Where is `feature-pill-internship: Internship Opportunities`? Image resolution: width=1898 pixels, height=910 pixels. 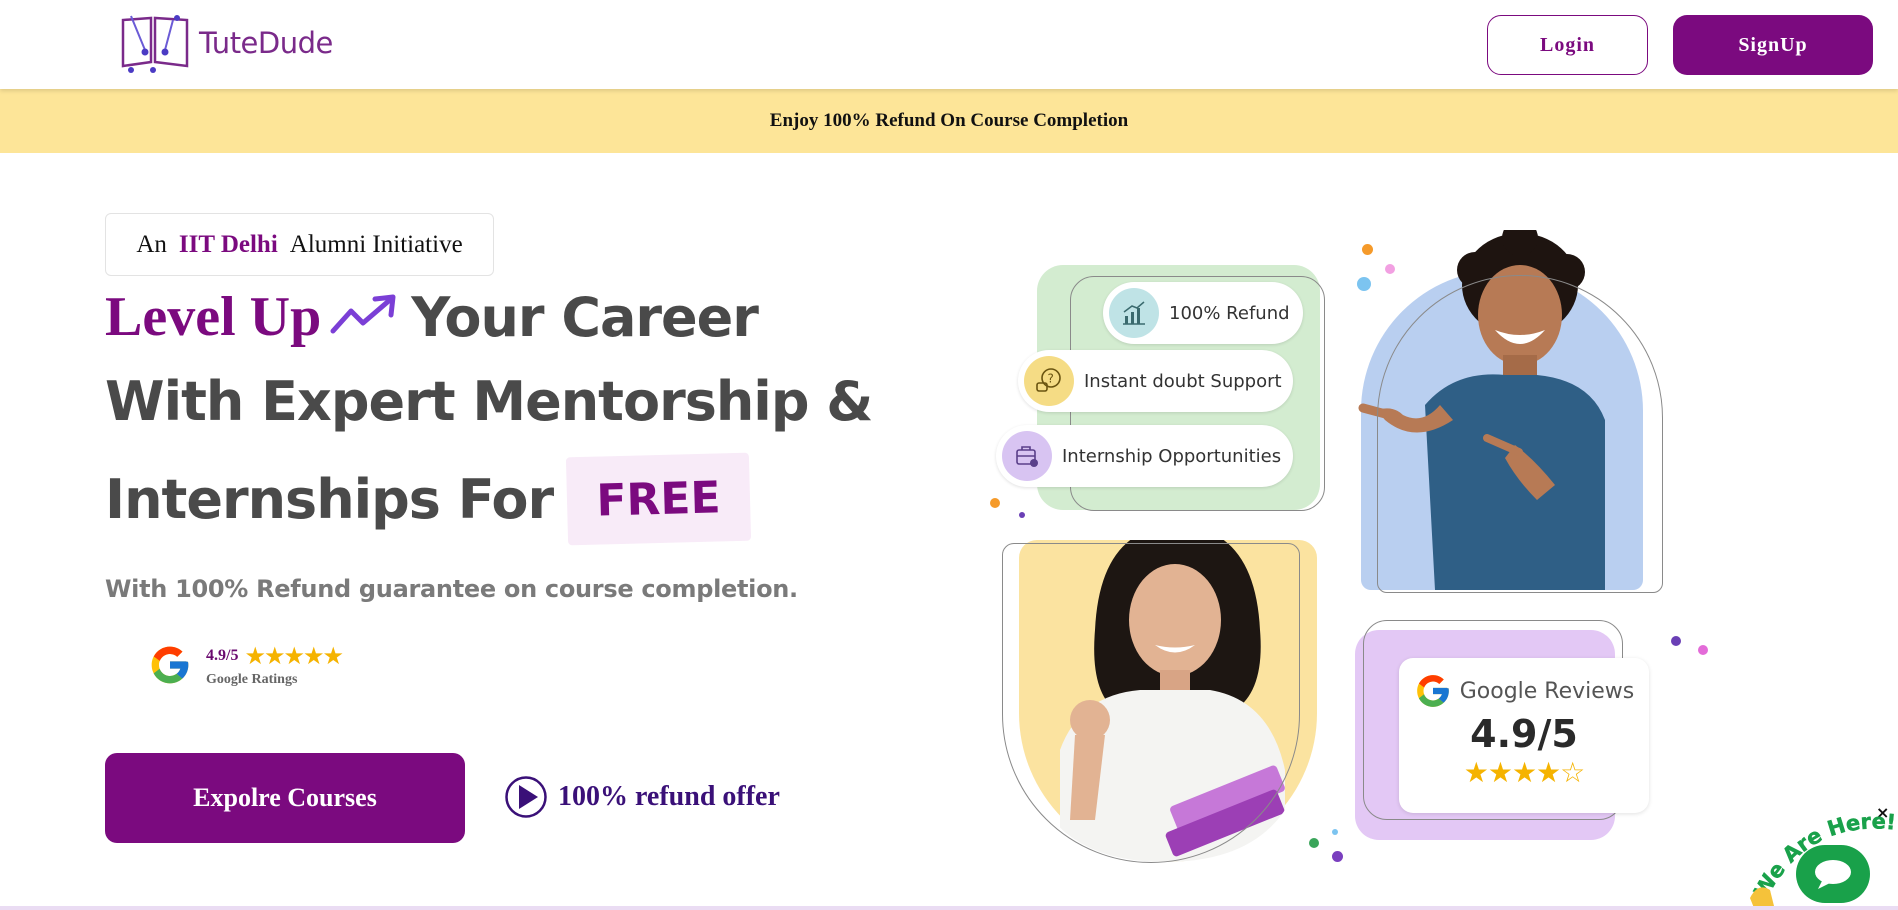 feature-pill-internship: Internship Opportunities is located at coordinates (1144, 456).